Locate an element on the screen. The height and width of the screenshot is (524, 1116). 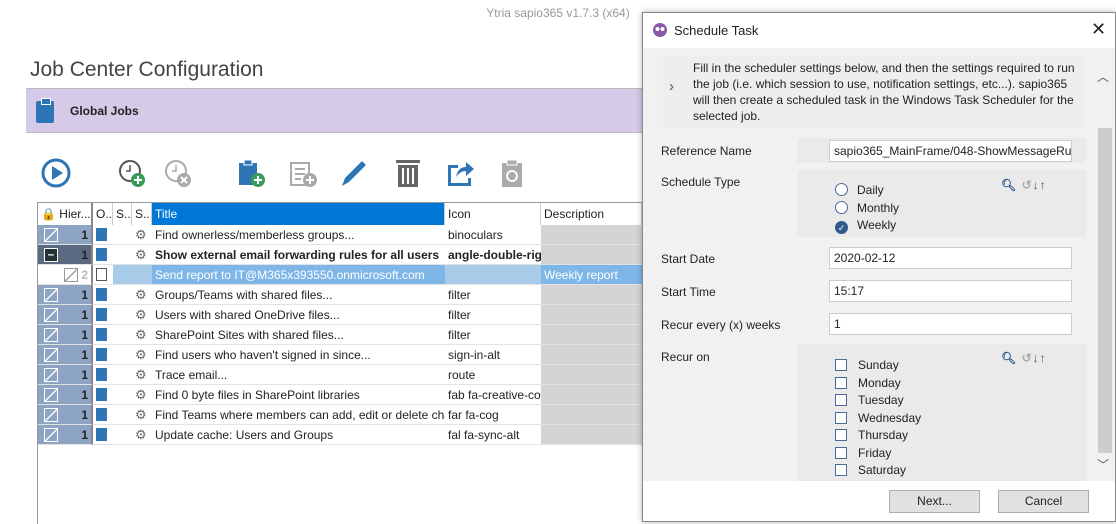
icon-cell: far fa-cog is located at coordinates (493, 415).